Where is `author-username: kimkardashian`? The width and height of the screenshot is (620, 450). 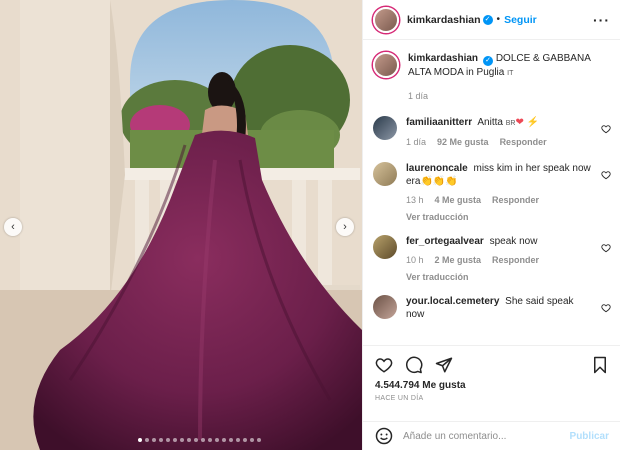 author-username: kimkardashian is located at coordinates (444, 20).